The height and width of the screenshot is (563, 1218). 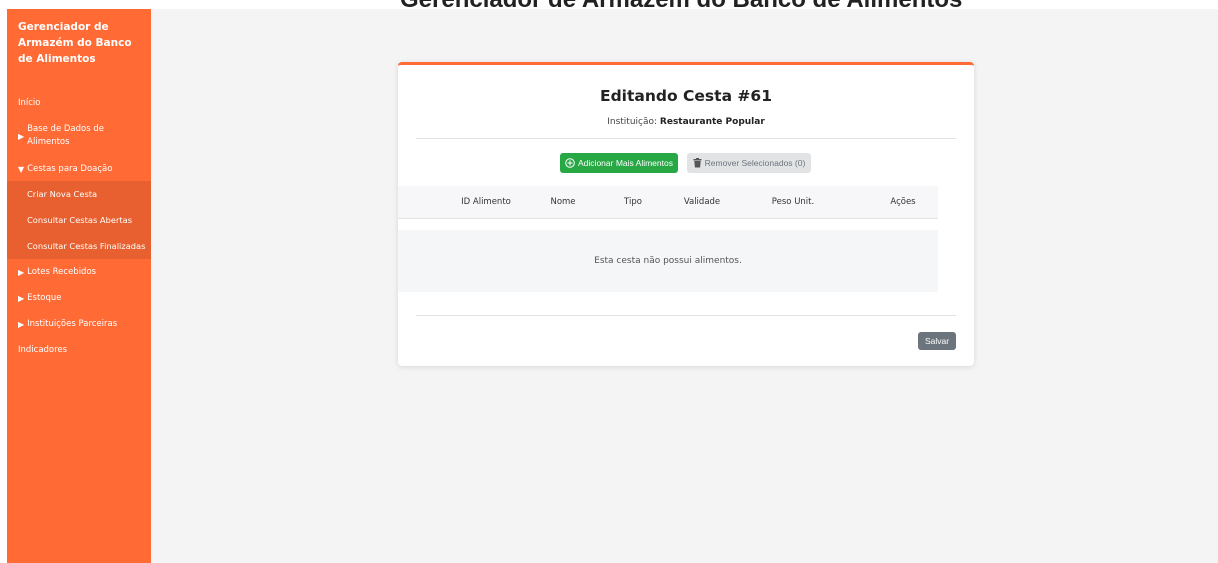 I want to click on column-header: ID Alimento, so click(x=486, y=202).